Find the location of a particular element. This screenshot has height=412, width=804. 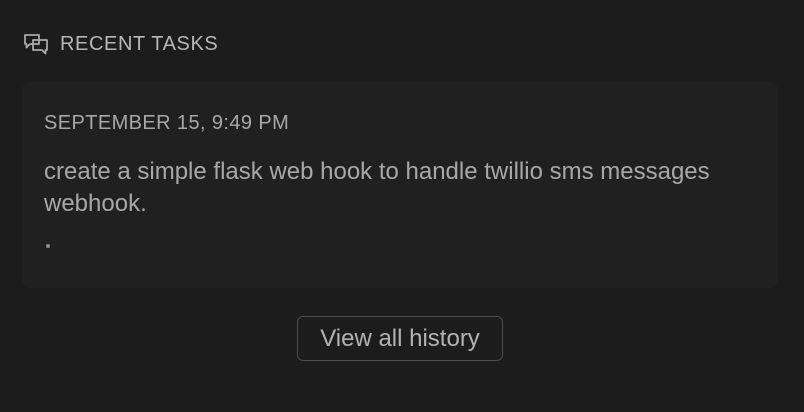

task-dot is located at coordinates (48, 246).